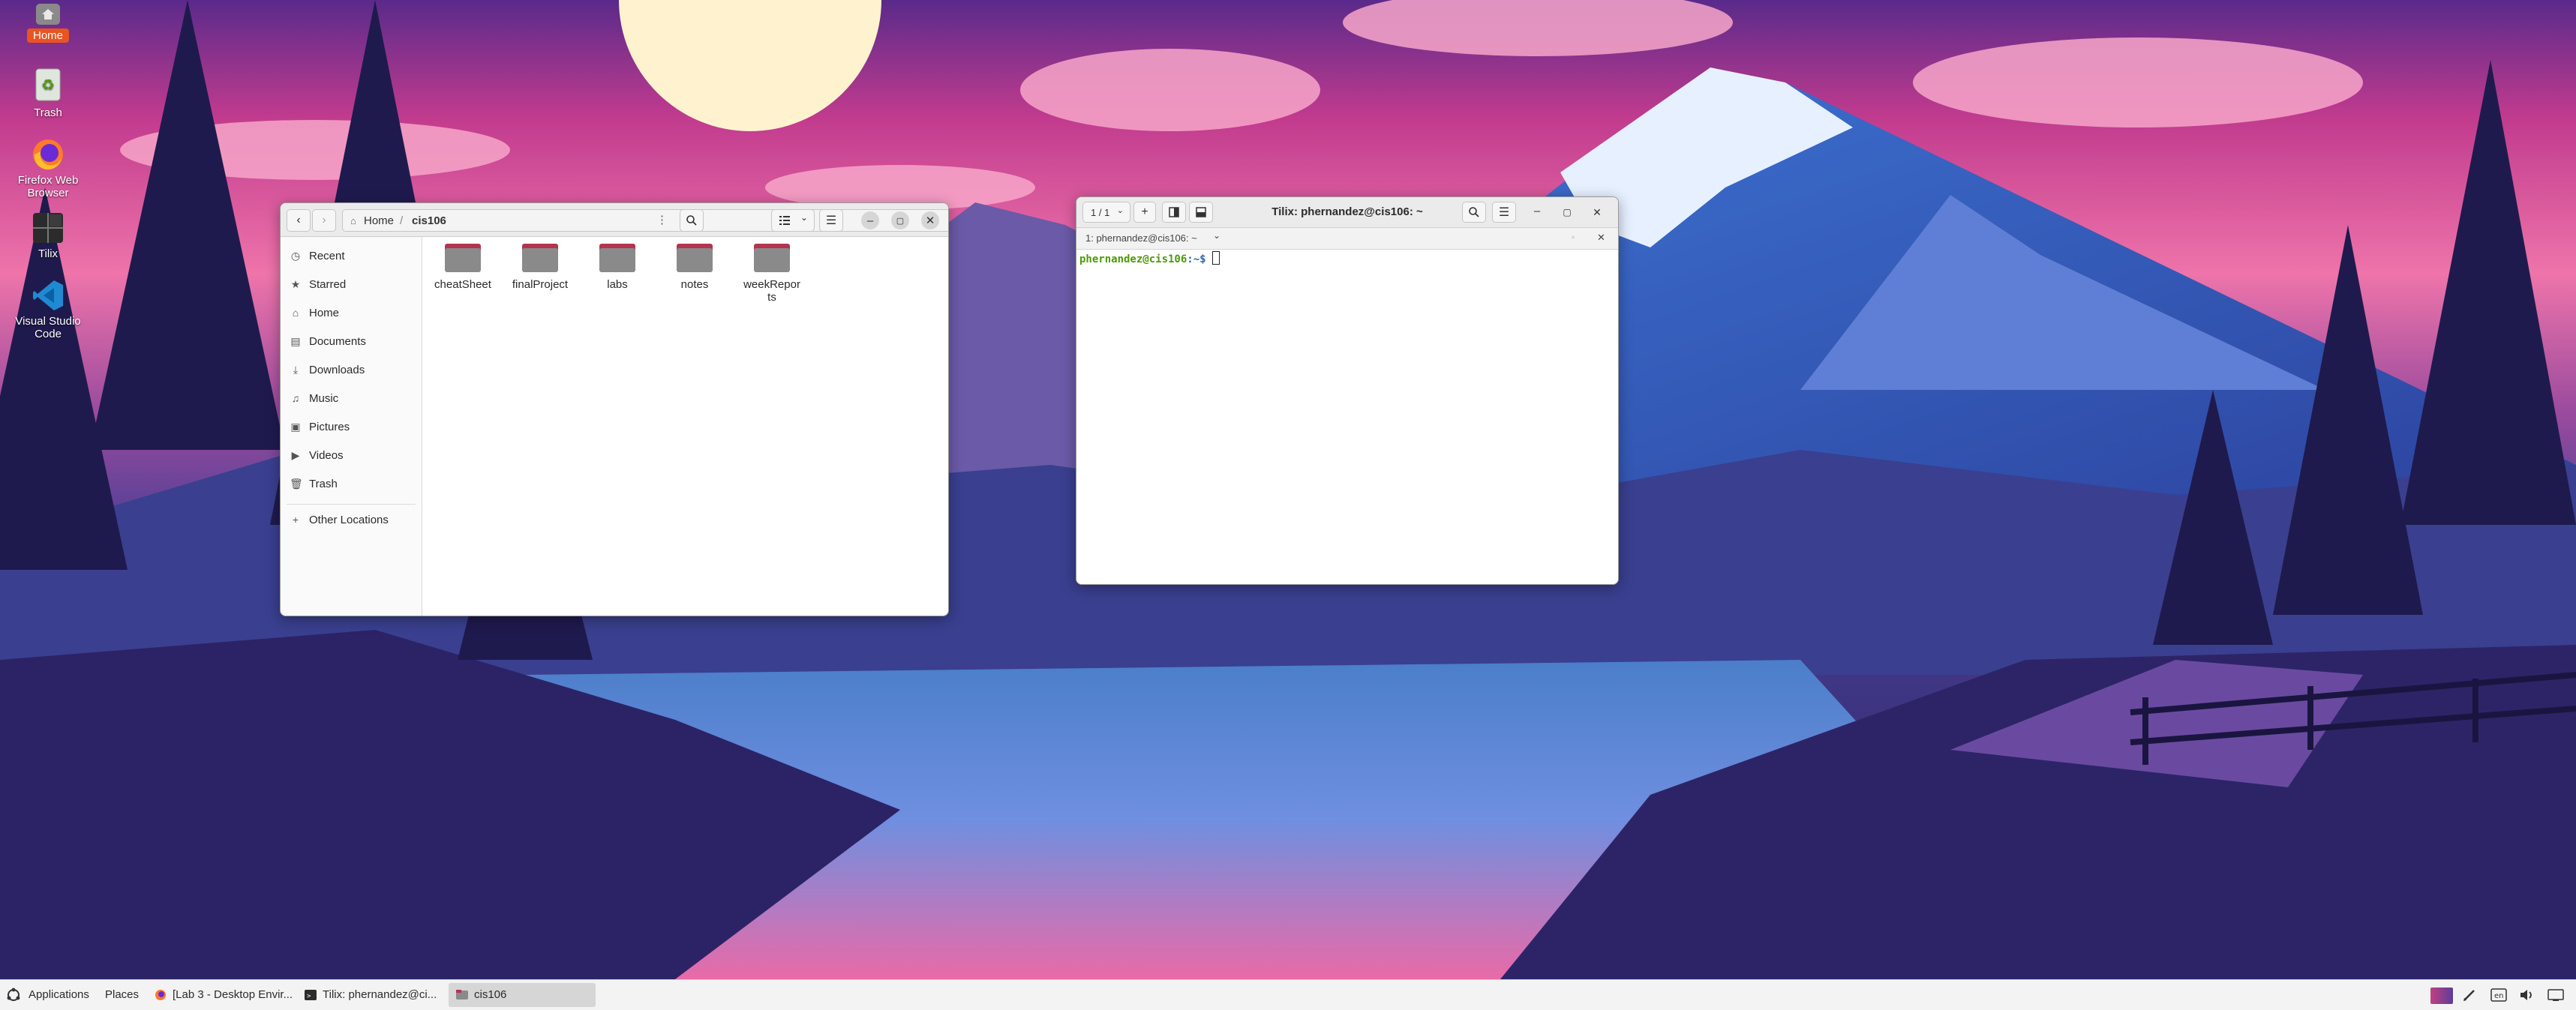  Describe the element at coordinates (1196, 259) in the screenshot. I see `prompt-path: :~$` at that location.